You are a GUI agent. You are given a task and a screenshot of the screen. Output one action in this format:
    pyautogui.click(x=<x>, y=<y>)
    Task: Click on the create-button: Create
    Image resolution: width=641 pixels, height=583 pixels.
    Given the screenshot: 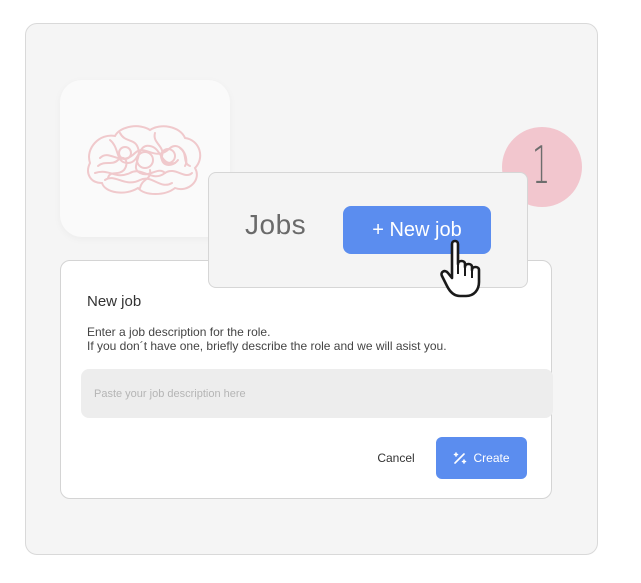 What is the action you would take?
    pyautogui.click(x=481, y=458)
    